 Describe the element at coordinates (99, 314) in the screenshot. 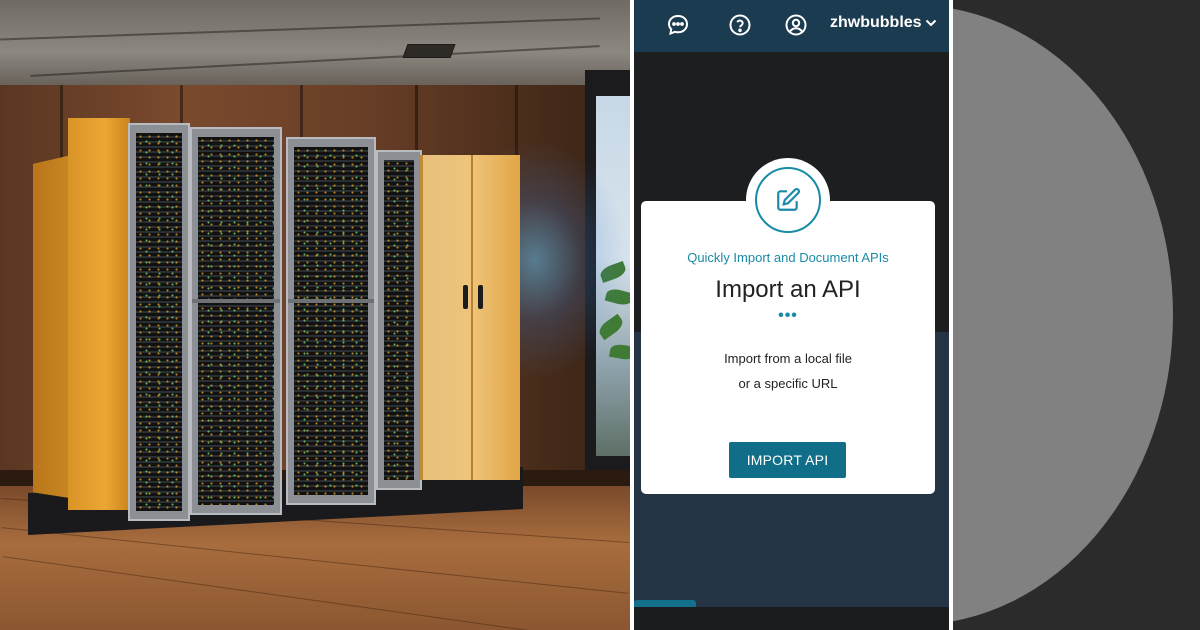

I see `cabinet-panel-yellow` at that location.